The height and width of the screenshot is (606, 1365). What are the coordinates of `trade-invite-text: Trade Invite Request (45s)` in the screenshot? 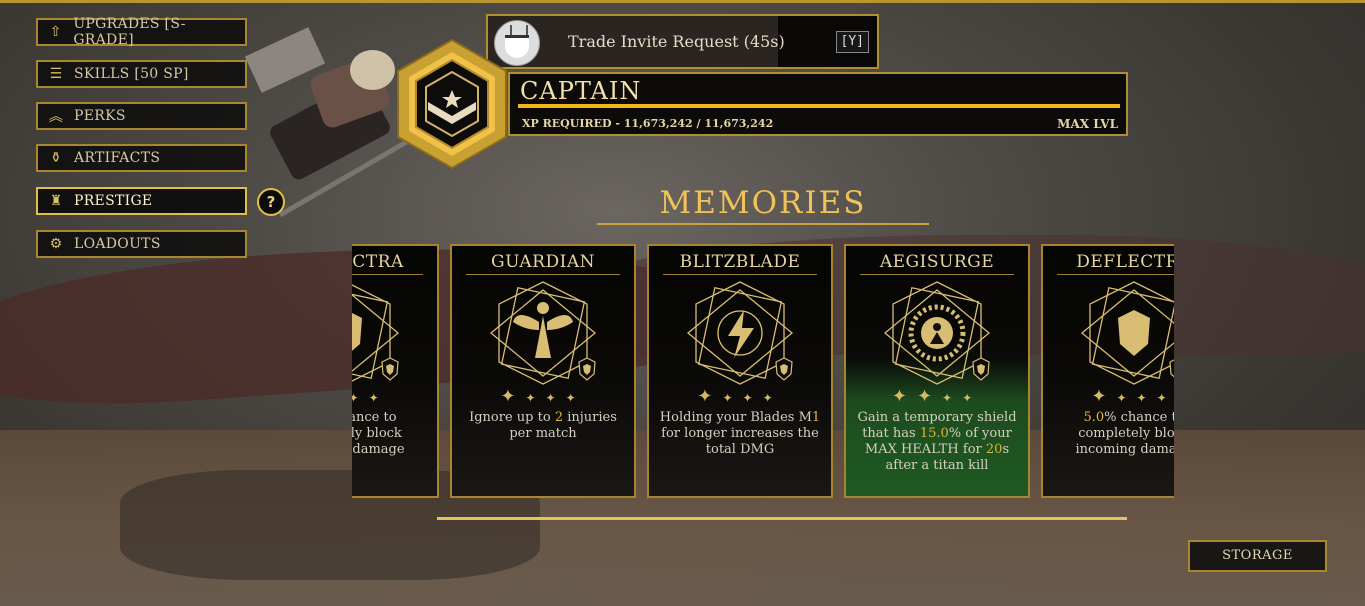 It's located at (676, 41).